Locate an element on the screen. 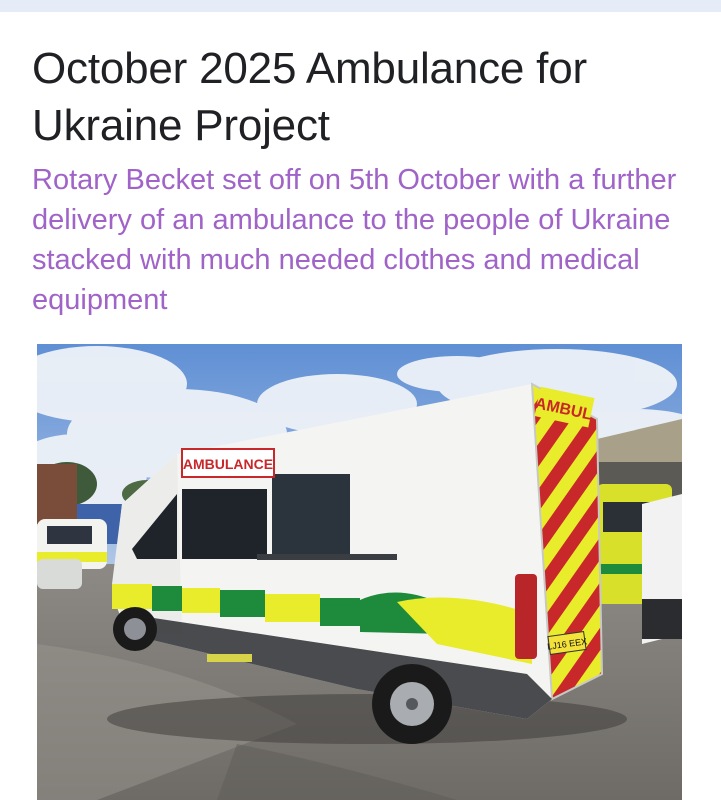  browser-top-strip is located at coordinates (360, 6).